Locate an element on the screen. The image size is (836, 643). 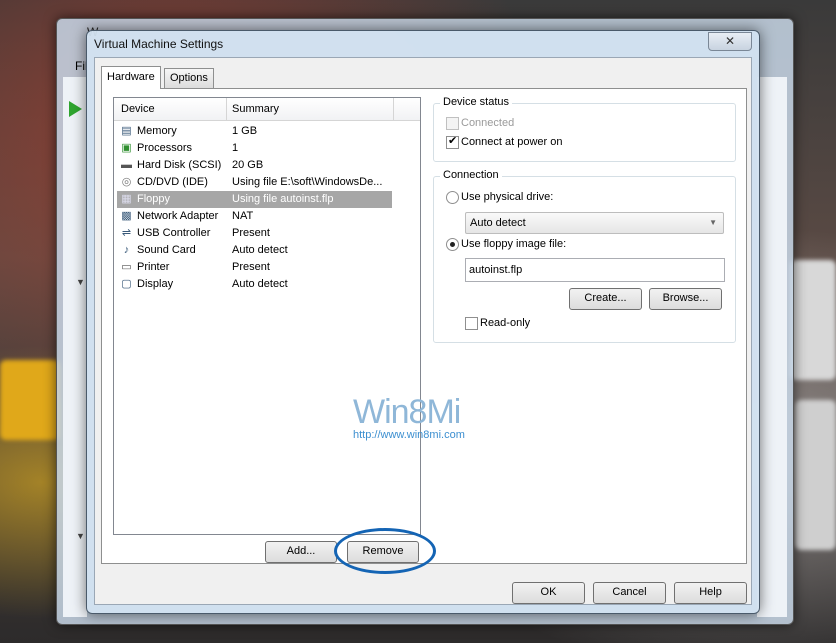
tab-hardware: Hardware is located at coordinates (131, 77).